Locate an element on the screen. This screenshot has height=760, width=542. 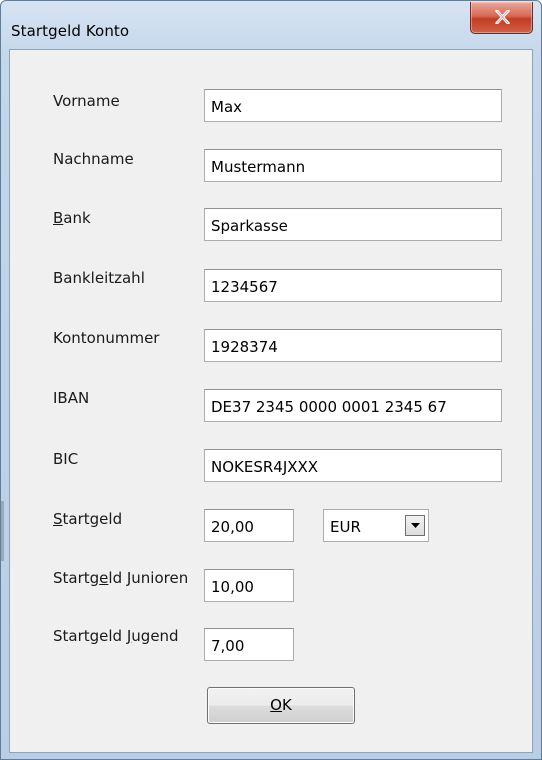
bic-label: BIC is located at coordinates (66, 459).